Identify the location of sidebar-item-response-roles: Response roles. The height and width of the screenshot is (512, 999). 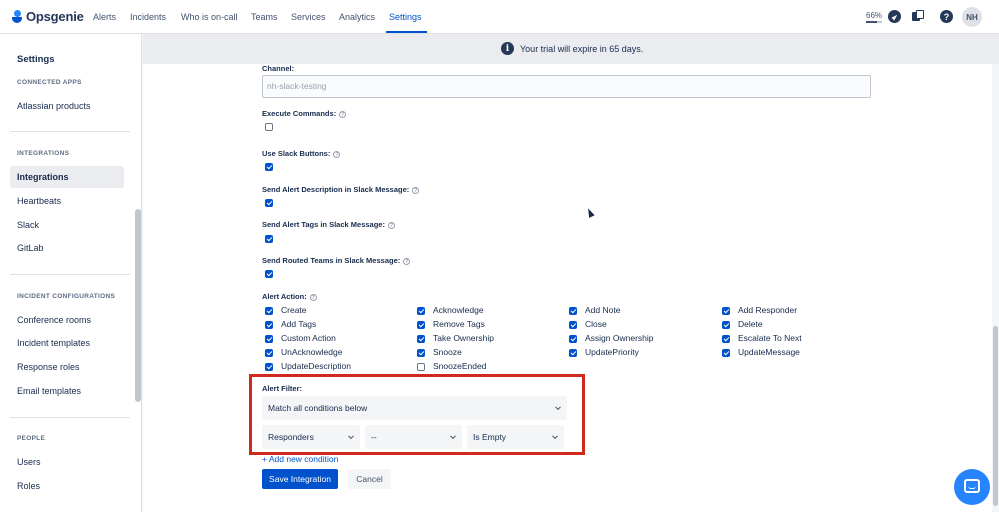
(67, 367).